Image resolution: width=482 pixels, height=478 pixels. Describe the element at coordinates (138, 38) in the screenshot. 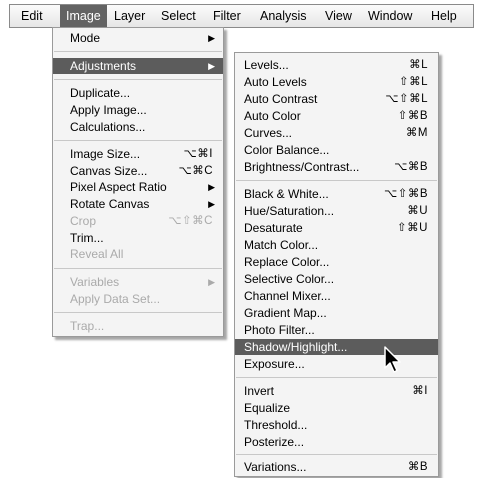

I see `menu-item-mode: Mode ▶` at that location.